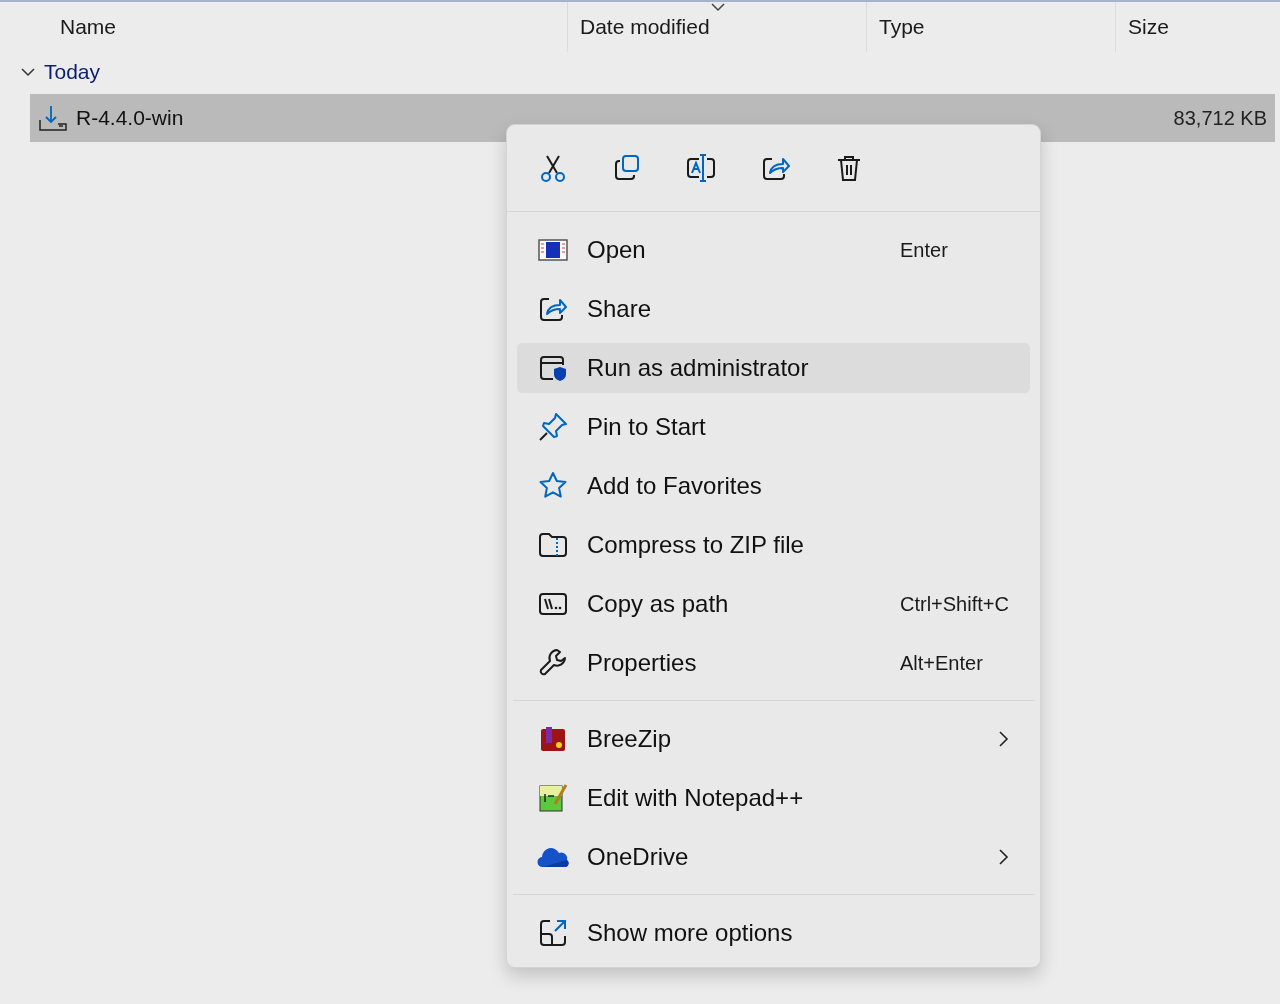  I want to click on column-header: Name, so click(88, 27).